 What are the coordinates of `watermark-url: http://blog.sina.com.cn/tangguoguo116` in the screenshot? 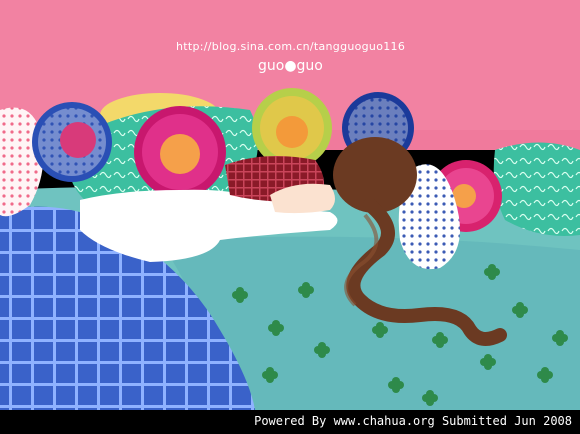 It's located at (291, 46).